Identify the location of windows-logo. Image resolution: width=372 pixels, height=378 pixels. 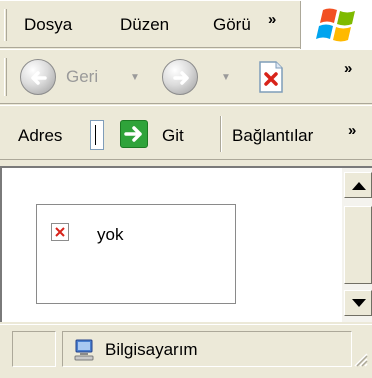
(336, 25).